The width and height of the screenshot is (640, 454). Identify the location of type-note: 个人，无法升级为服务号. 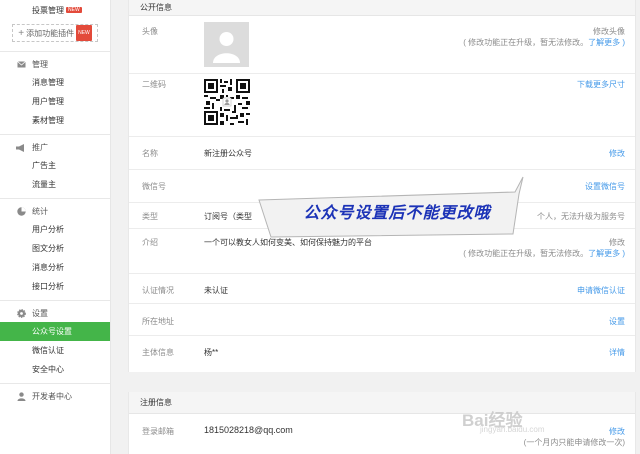
(581, 216).